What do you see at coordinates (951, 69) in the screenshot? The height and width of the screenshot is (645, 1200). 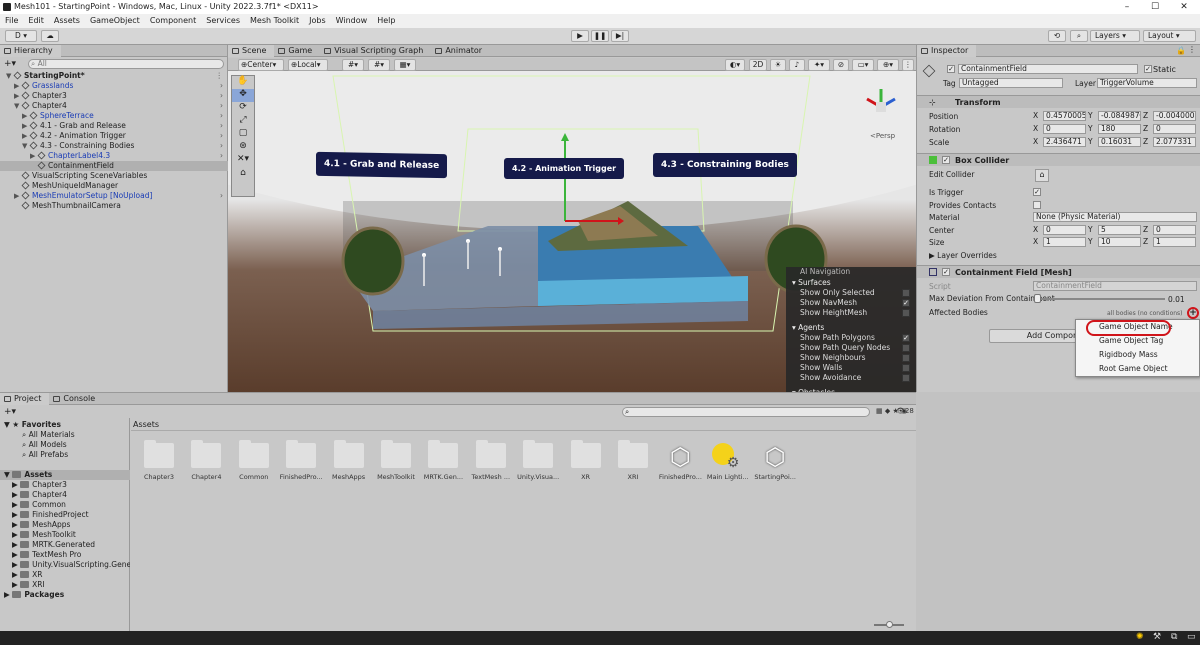 I see `active-checkbox: ✓` at bounding box center [951, 69].